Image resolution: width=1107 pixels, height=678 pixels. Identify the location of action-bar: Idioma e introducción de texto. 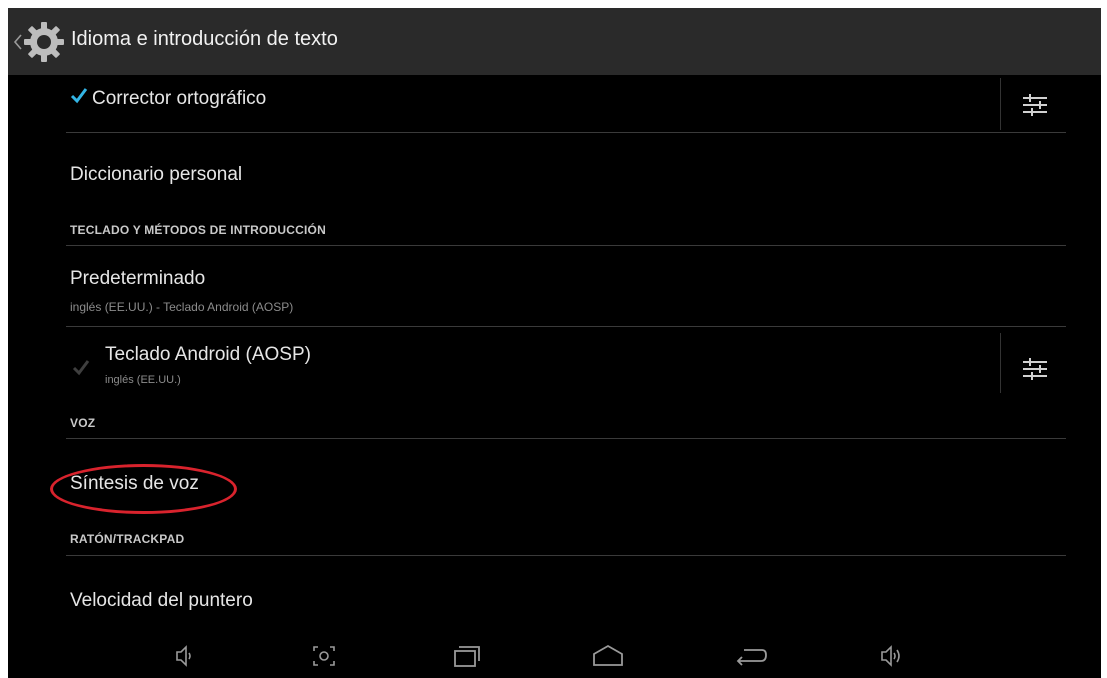
(554, 41).